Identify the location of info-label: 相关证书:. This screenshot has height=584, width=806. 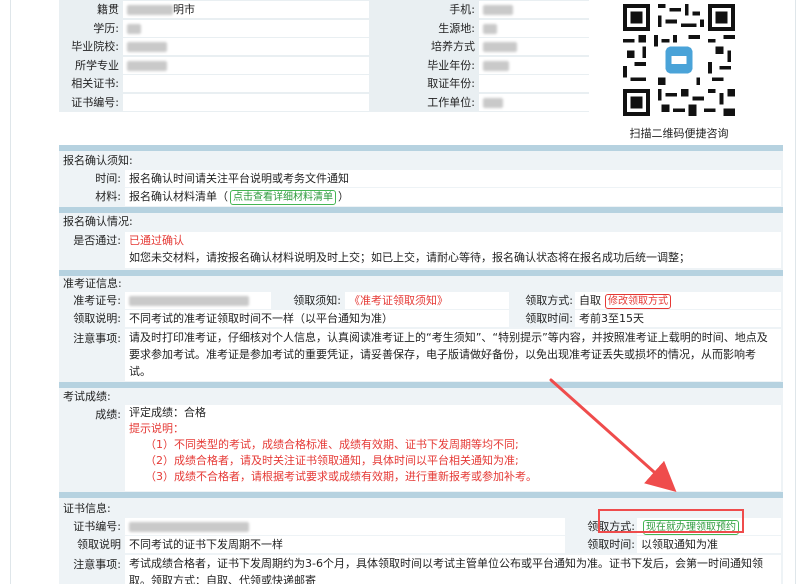
(95, 83).